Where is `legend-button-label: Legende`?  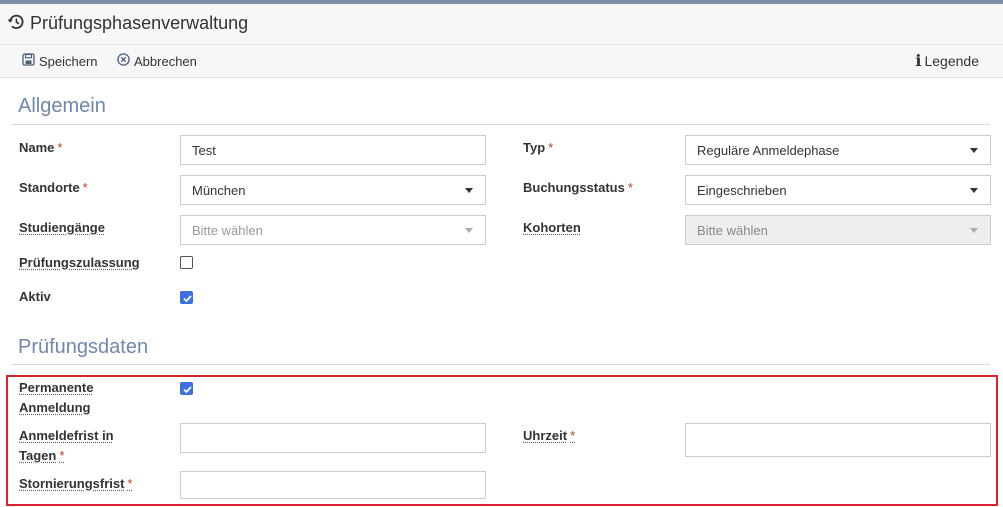 legend-button-label: Legende is located at coordinates (951, 61).